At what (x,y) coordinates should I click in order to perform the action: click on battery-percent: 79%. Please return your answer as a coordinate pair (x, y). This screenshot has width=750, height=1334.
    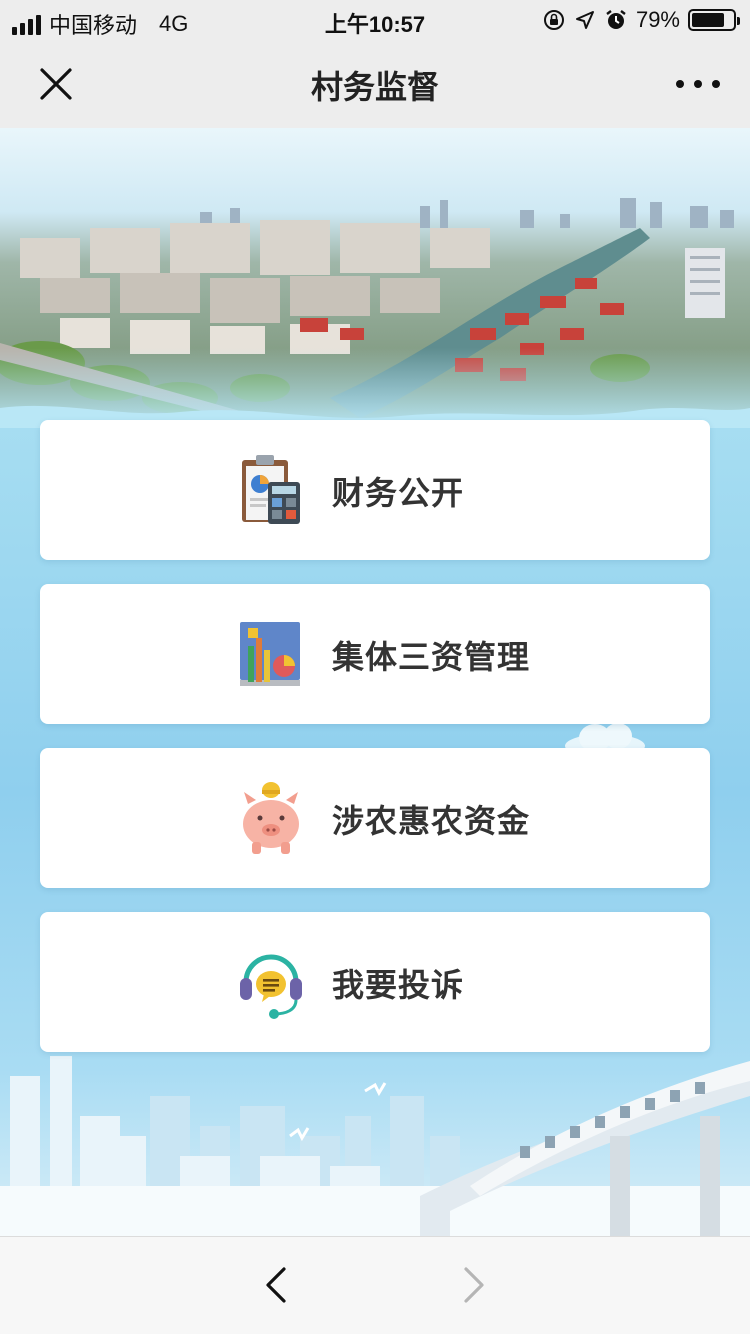
    Looking at the image, I should click on (657, 19).